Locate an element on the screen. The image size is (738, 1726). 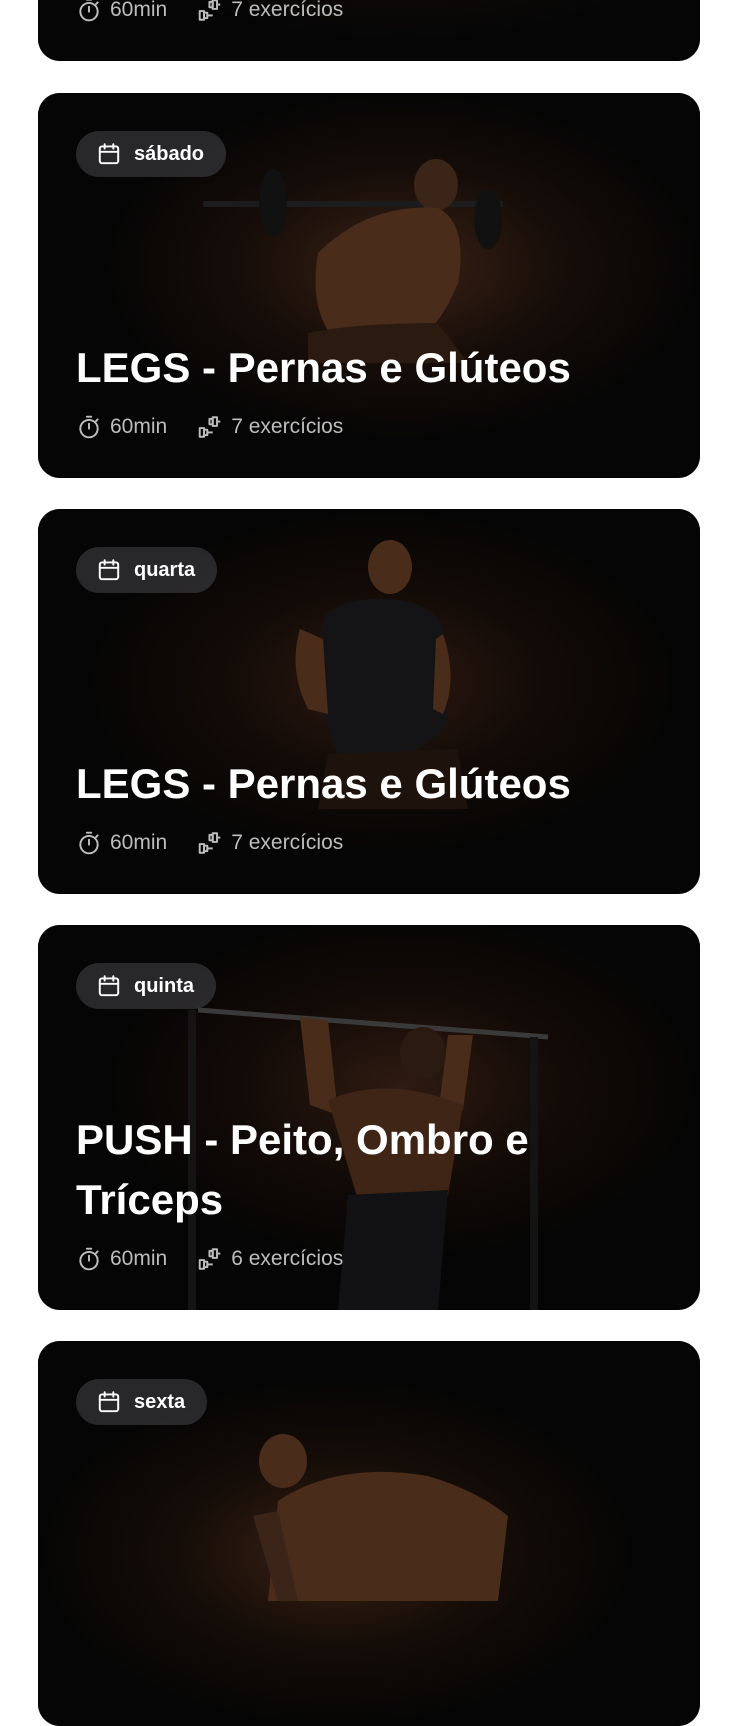
workout-meta: 60min 6 exercícios is located at coordinates (224, 1259).